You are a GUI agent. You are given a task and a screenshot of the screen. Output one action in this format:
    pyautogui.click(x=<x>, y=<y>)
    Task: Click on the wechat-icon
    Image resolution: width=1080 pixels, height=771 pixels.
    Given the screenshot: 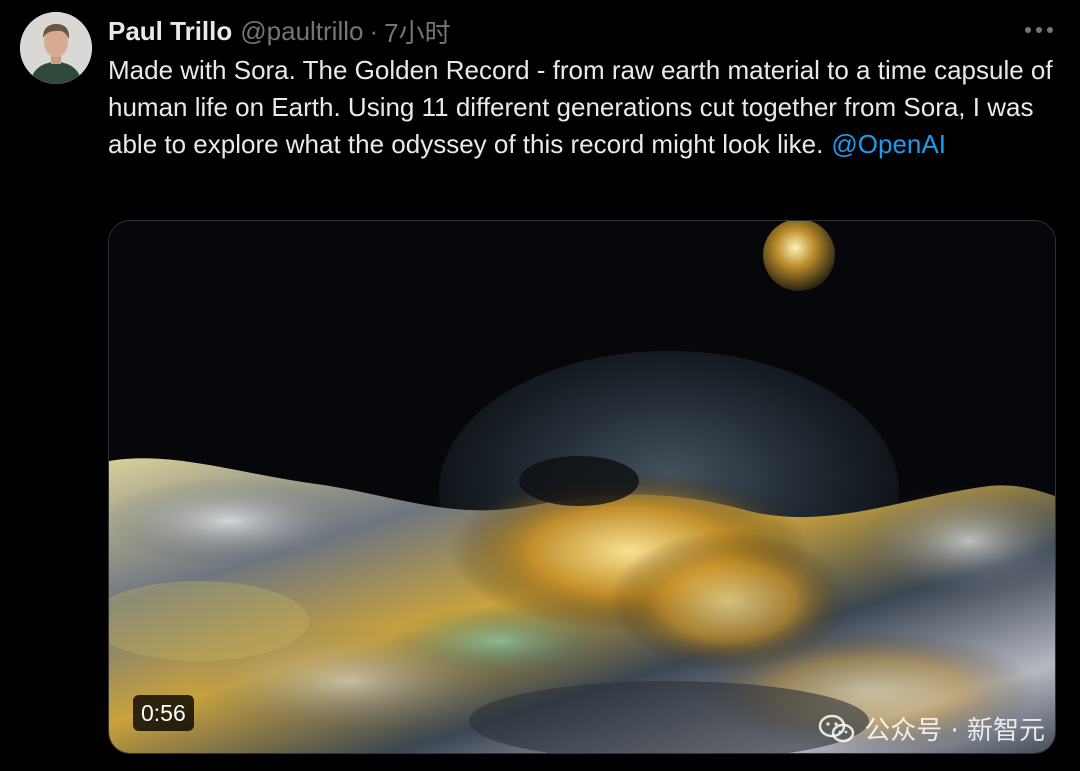 What is the action you would take?
    pyautogui.click(x=836, y=728)
    